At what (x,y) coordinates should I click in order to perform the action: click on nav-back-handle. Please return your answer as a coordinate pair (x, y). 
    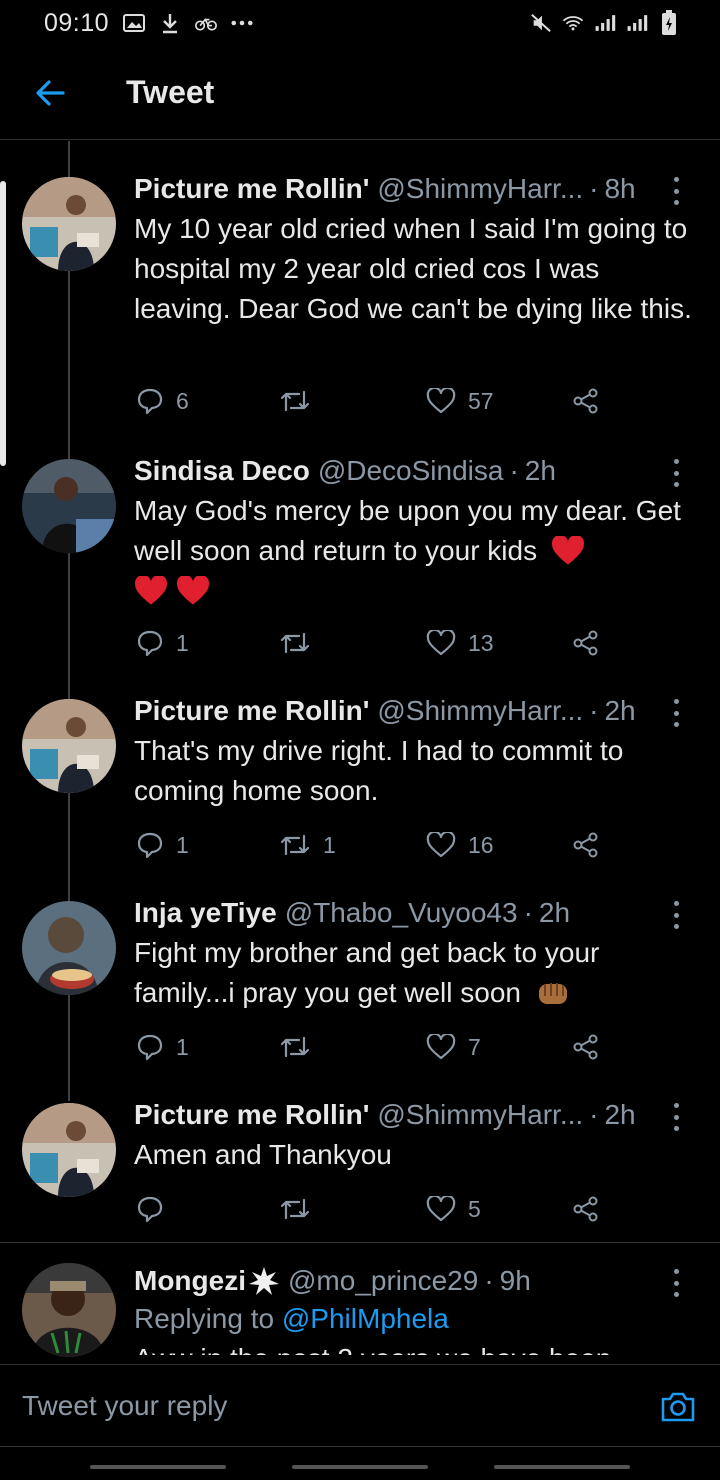
    Looking at the image, I should click on (562, 1467).